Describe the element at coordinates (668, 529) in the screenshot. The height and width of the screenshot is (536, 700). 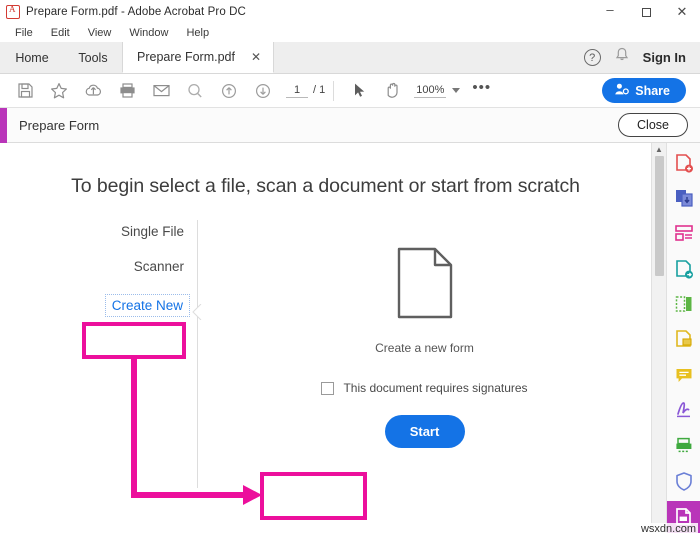
I see `watermark: wsxdn.com` at that location.